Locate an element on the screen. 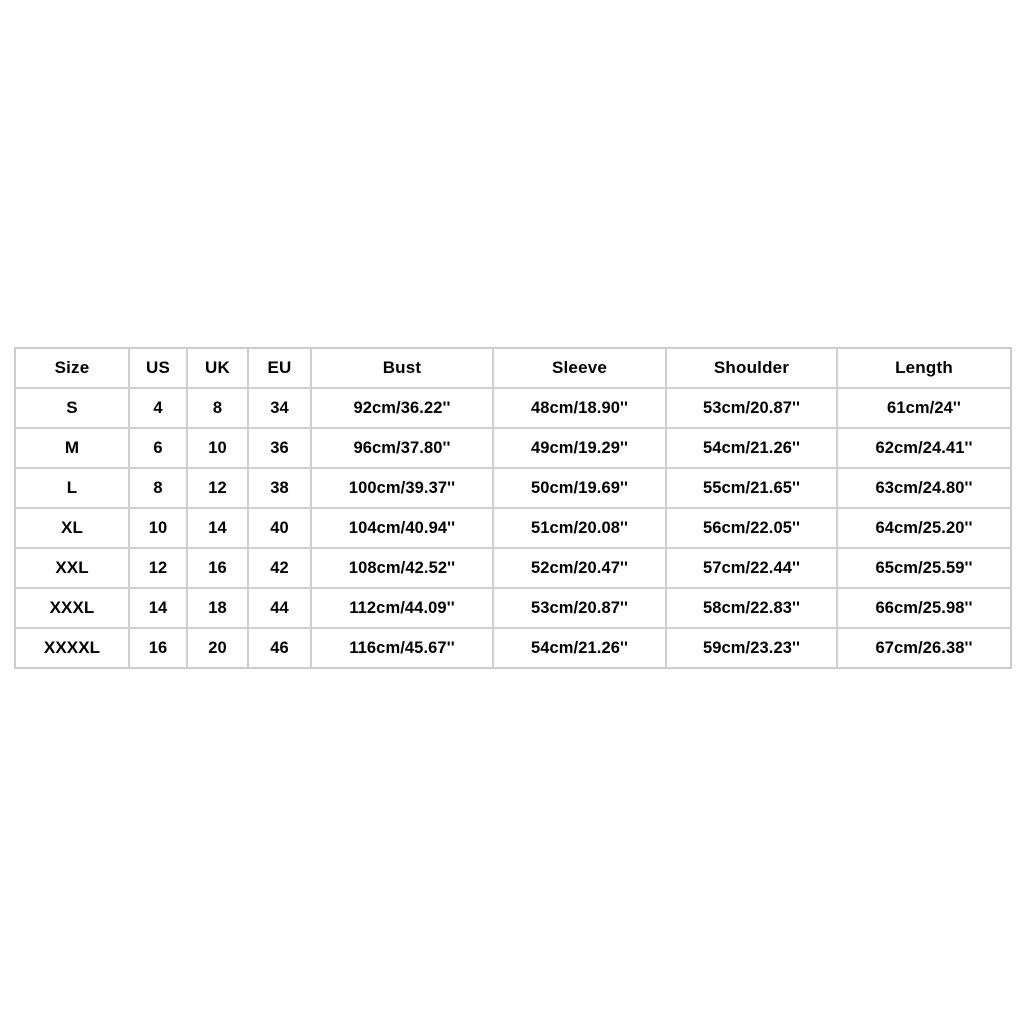  cell-sleeve: 48cm/18.90'' is located at coordinates (579, 408).